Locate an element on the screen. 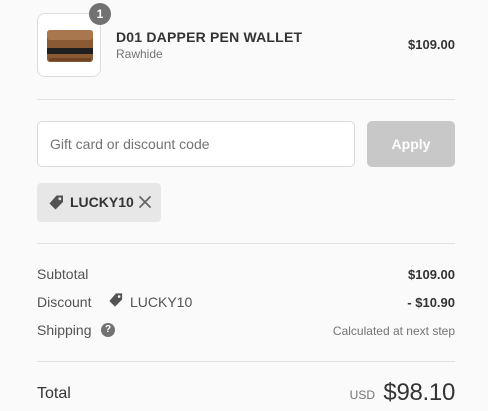 This screenshot has height=411, width=488. shipping-value: Calculated at next step is located at coordinates (393, 331).